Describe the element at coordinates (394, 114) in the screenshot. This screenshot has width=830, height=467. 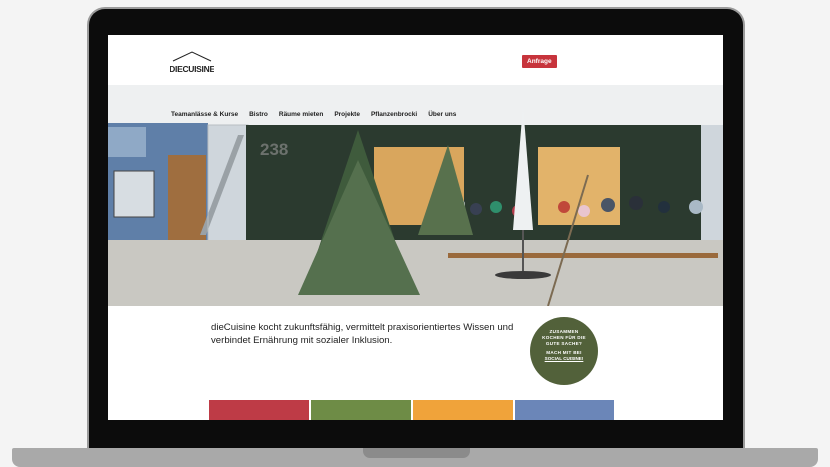
I see `nav-item-pflanzenbrocki: Pflanzenbrocki` at that location.